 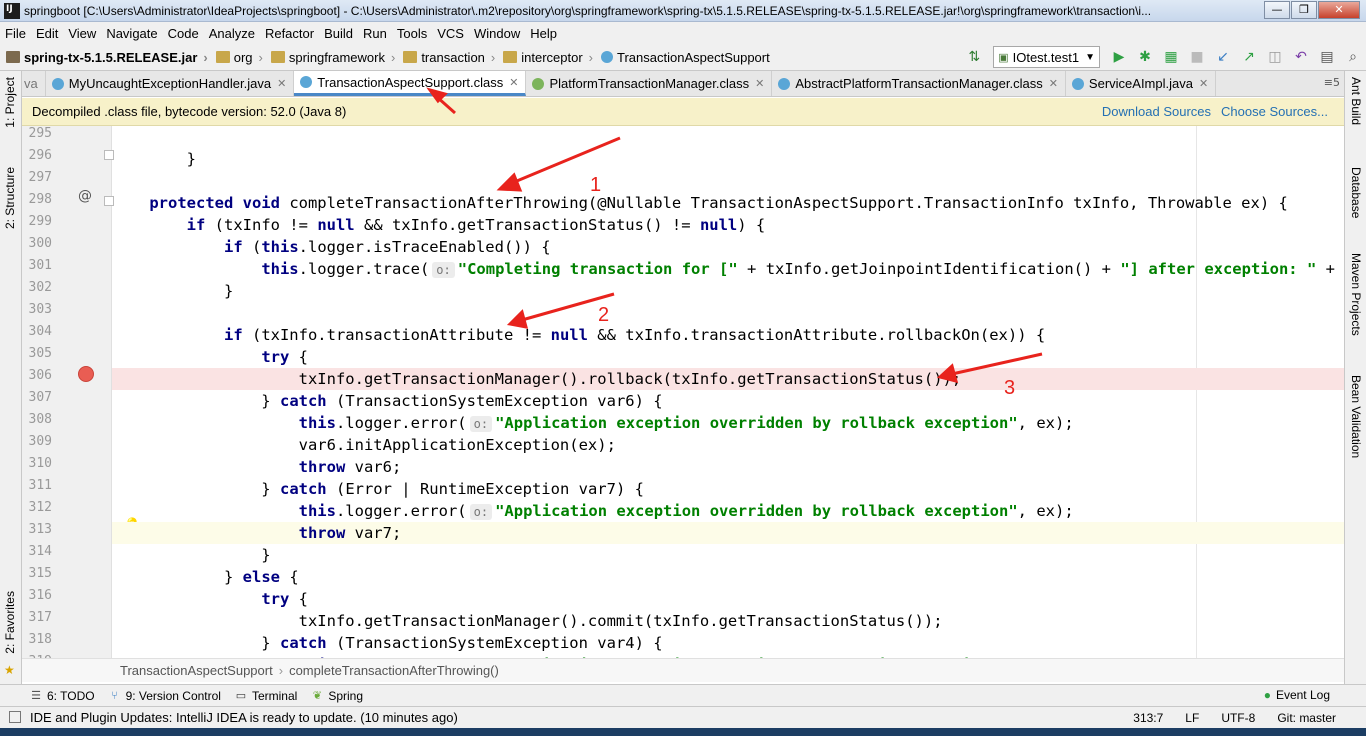 What do you see at coordinates (649, 83) in the screenshot?
I see `tab-platformtransactionmanager: PlatformTransactionManager.class ✕` at bounding box center [649, 83].